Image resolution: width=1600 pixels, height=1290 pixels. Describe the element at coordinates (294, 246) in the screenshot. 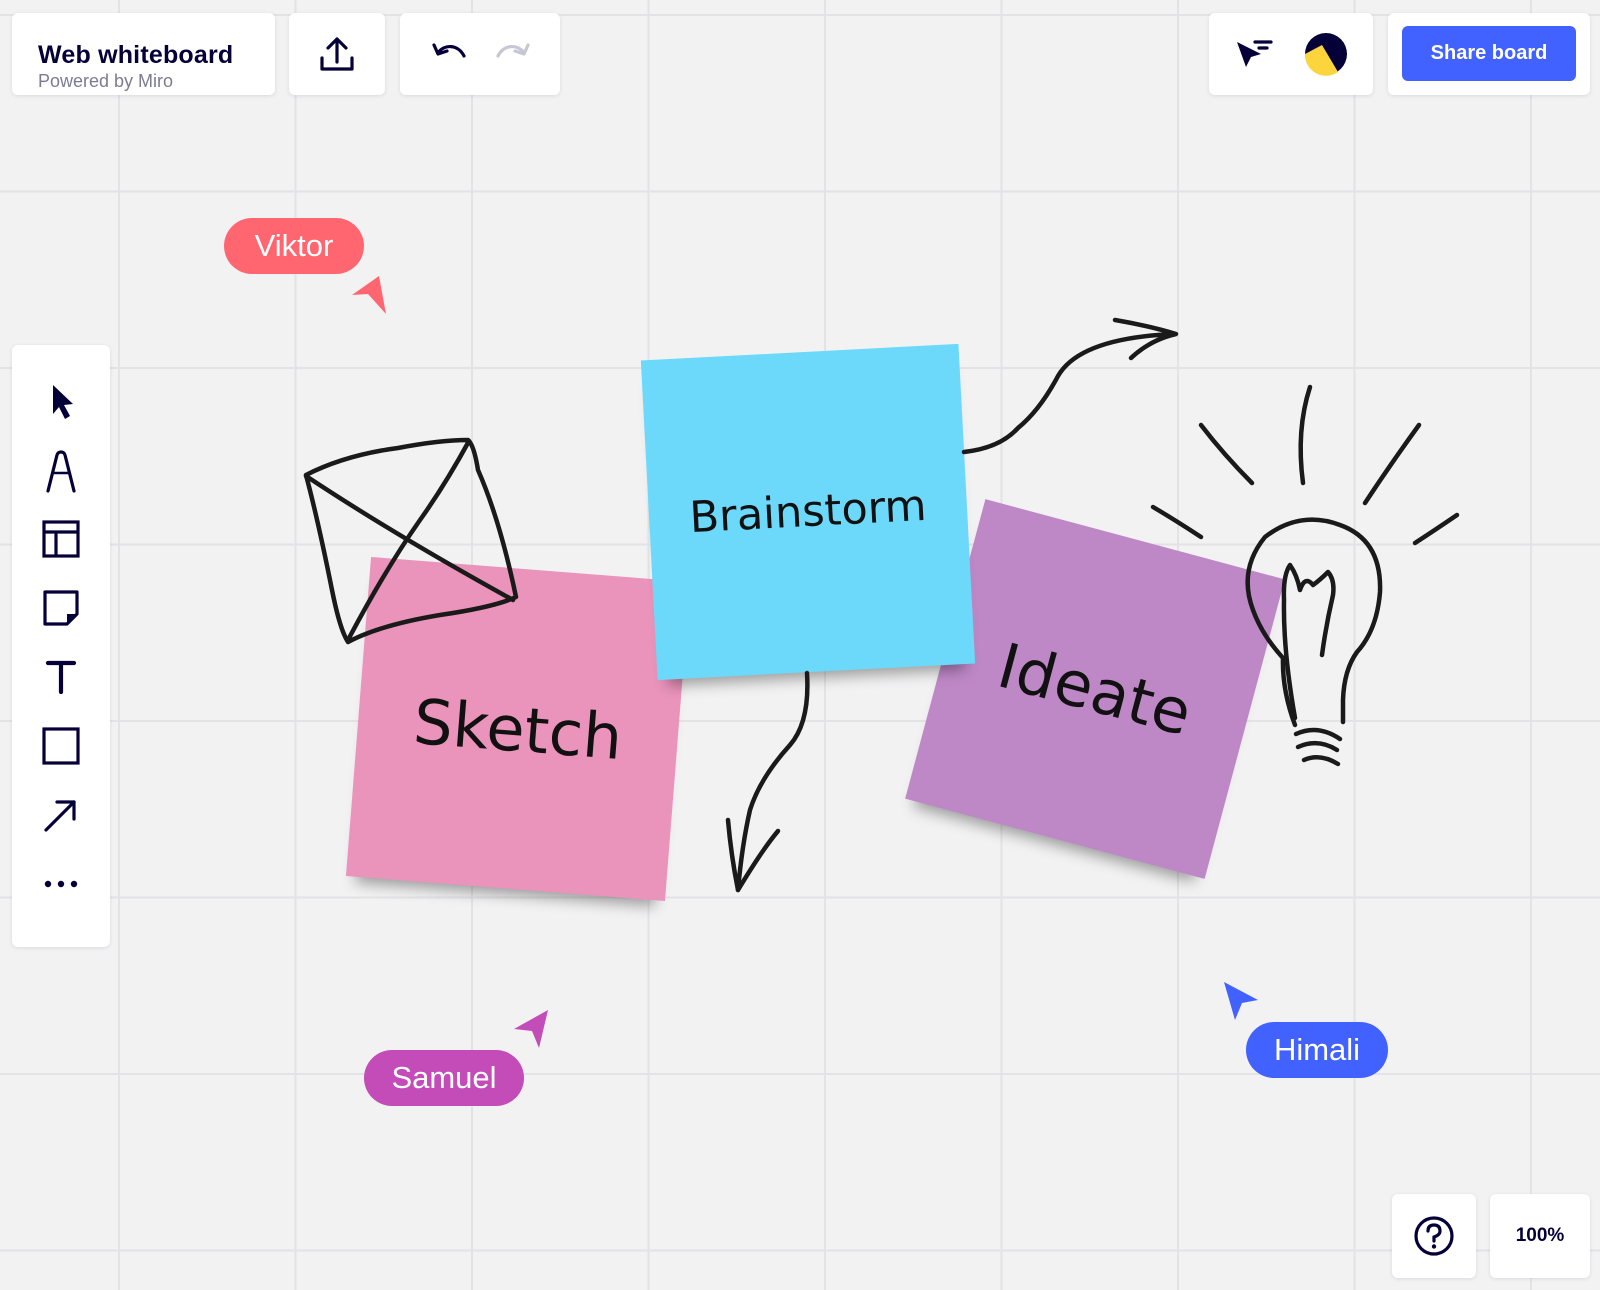

I see `cursor-label-viktor: Viktor` at that location.